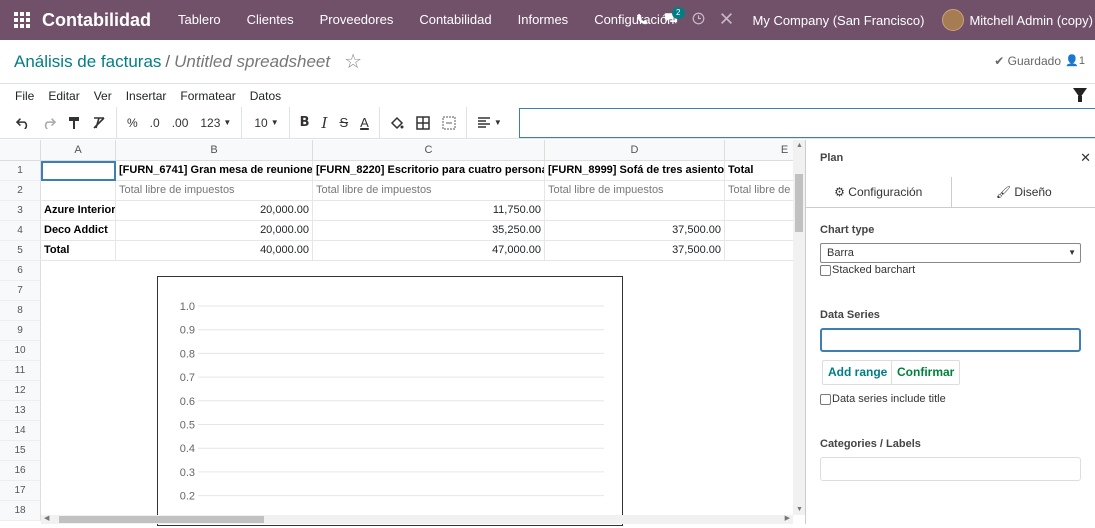 The width and height of the screenshot is (1095, 528). I want to click on borders-icon, so click(423, 123).